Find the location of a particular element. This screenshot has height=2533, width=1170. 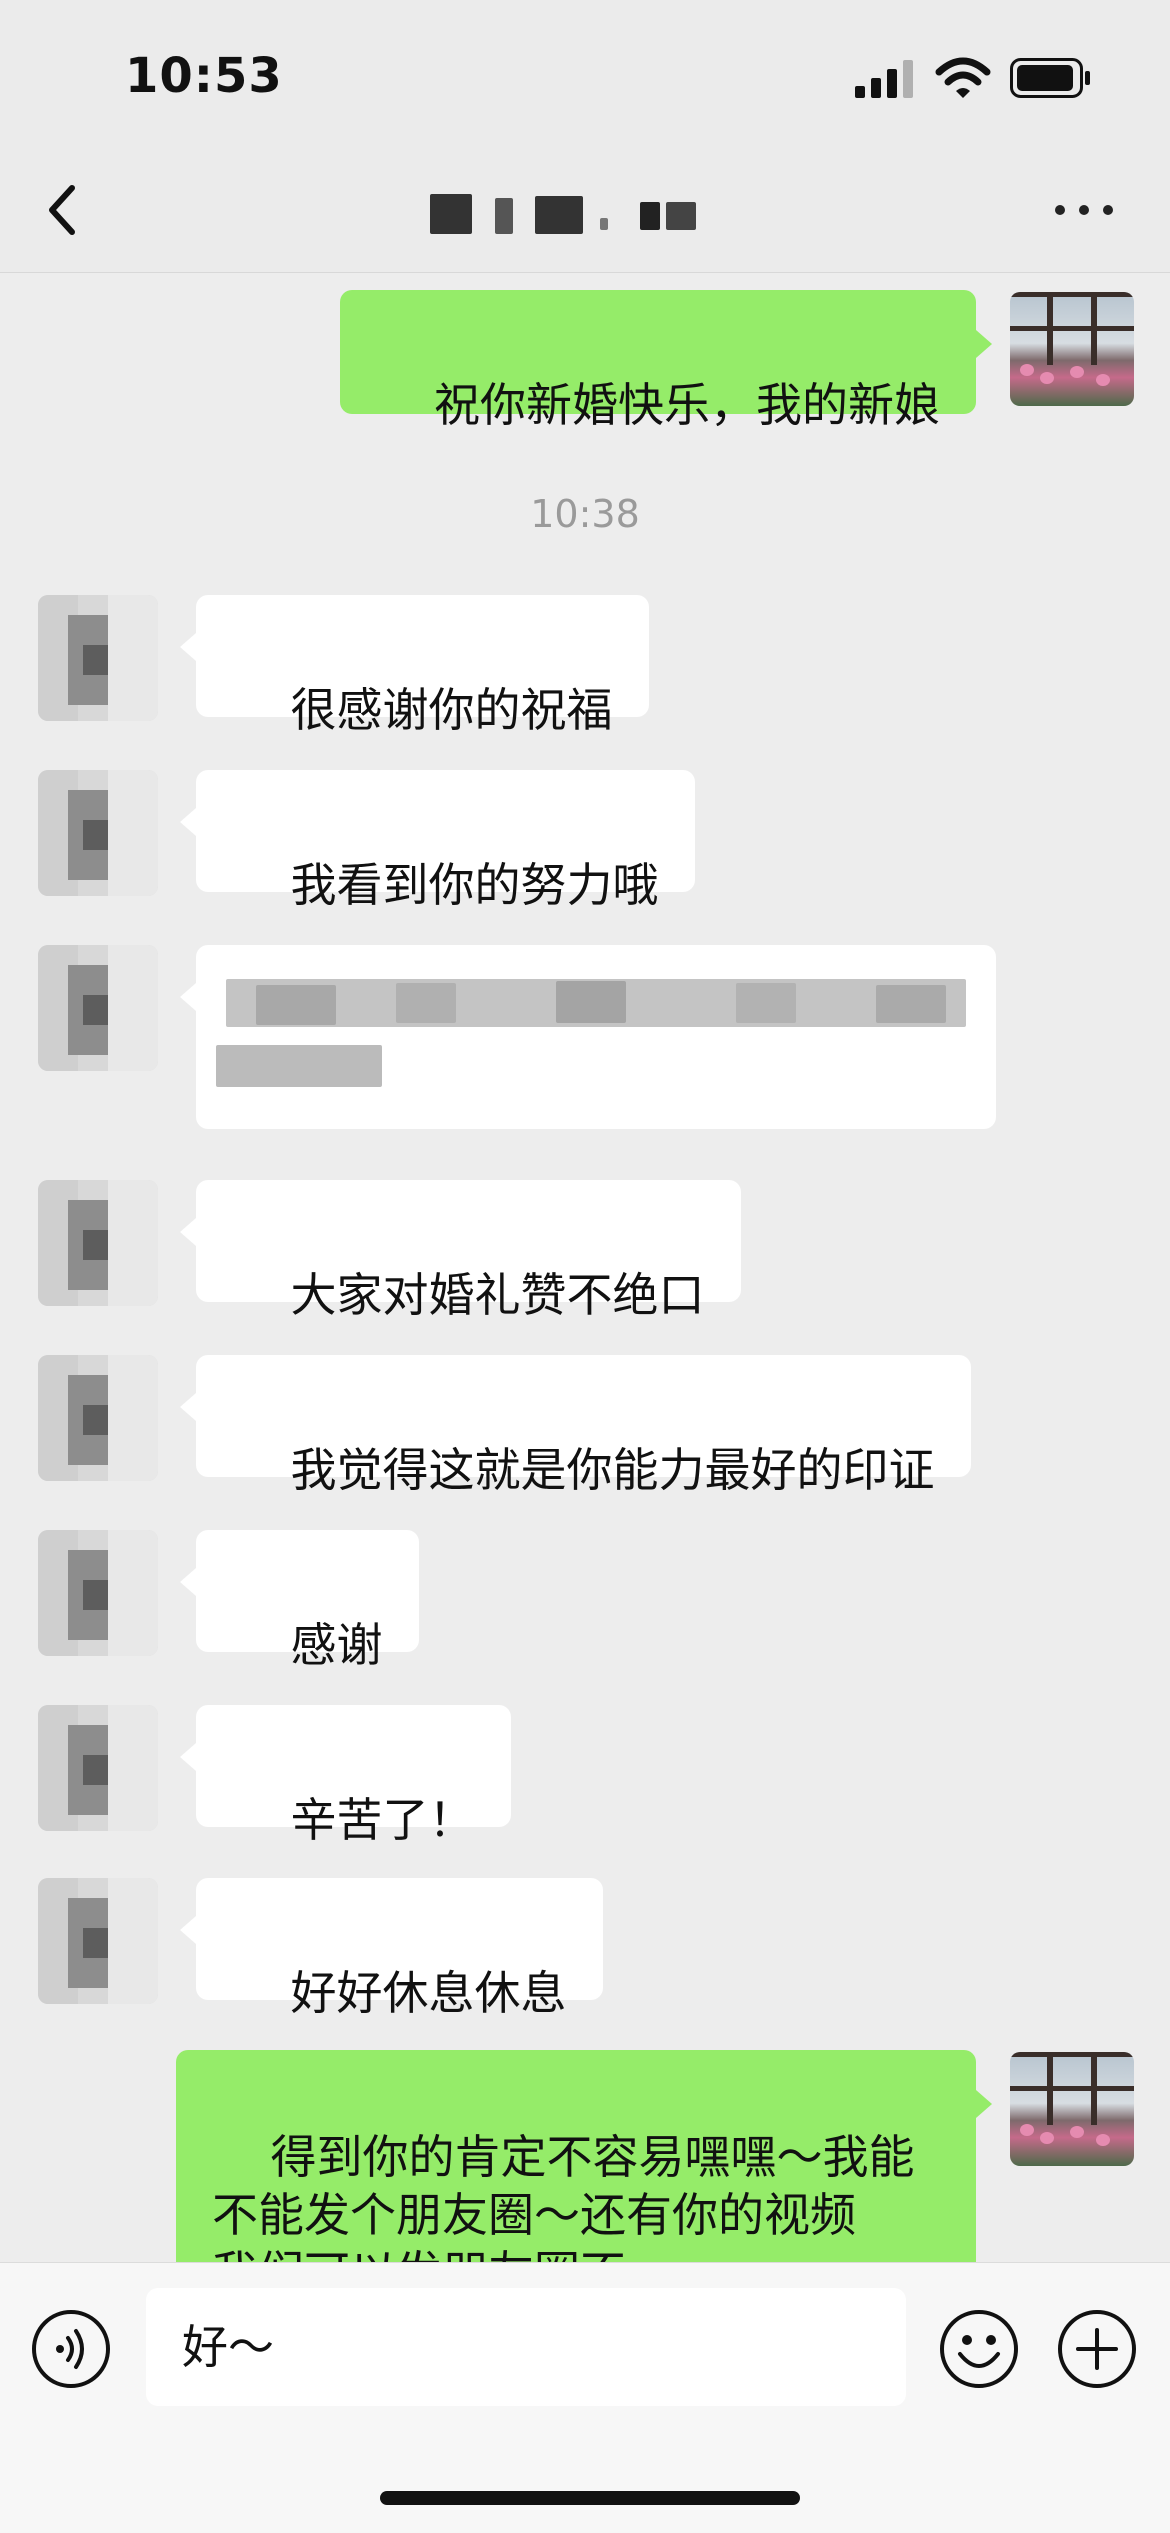

message-text: 大家对婚礼赞不绝口 is located at coordinates (497, 1295).